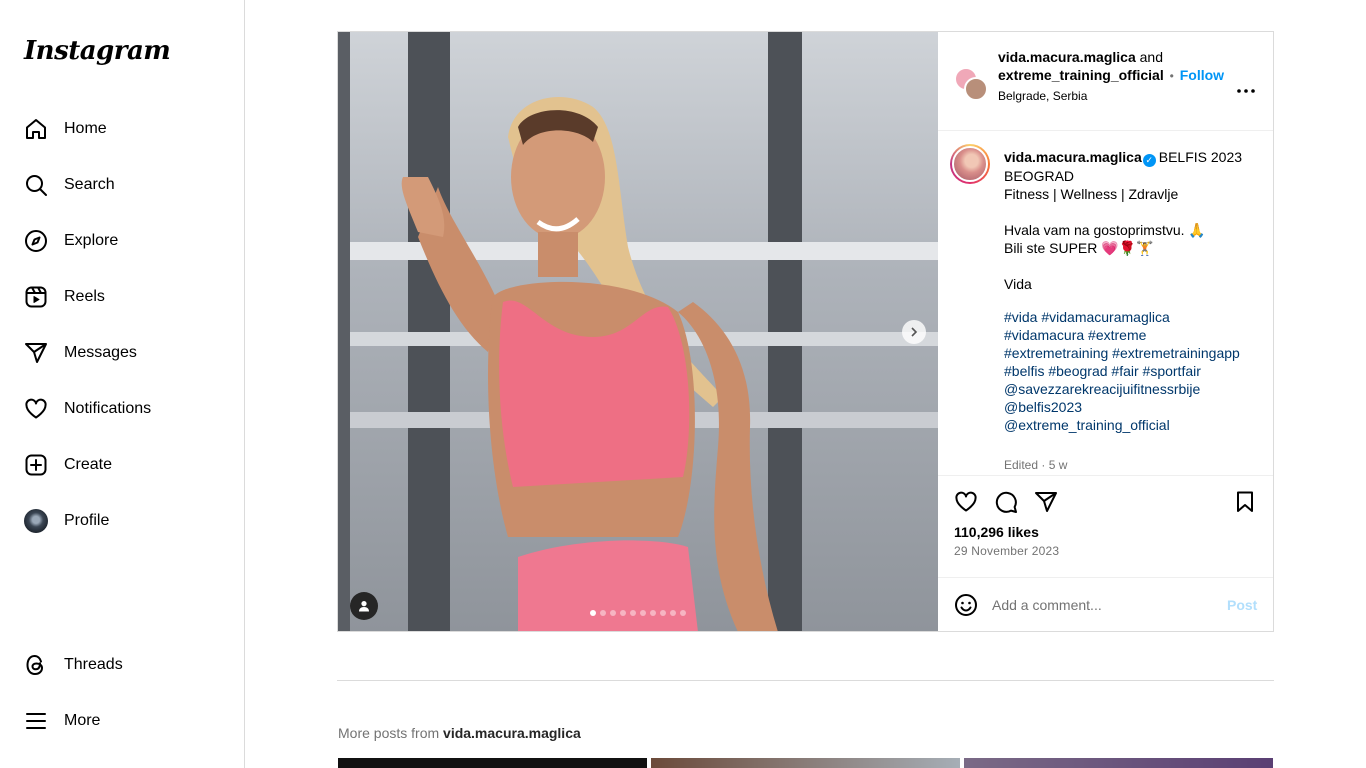 The image size is (1366, 768). I want to click on sidebar-item-label: Home, so click(85, 128).